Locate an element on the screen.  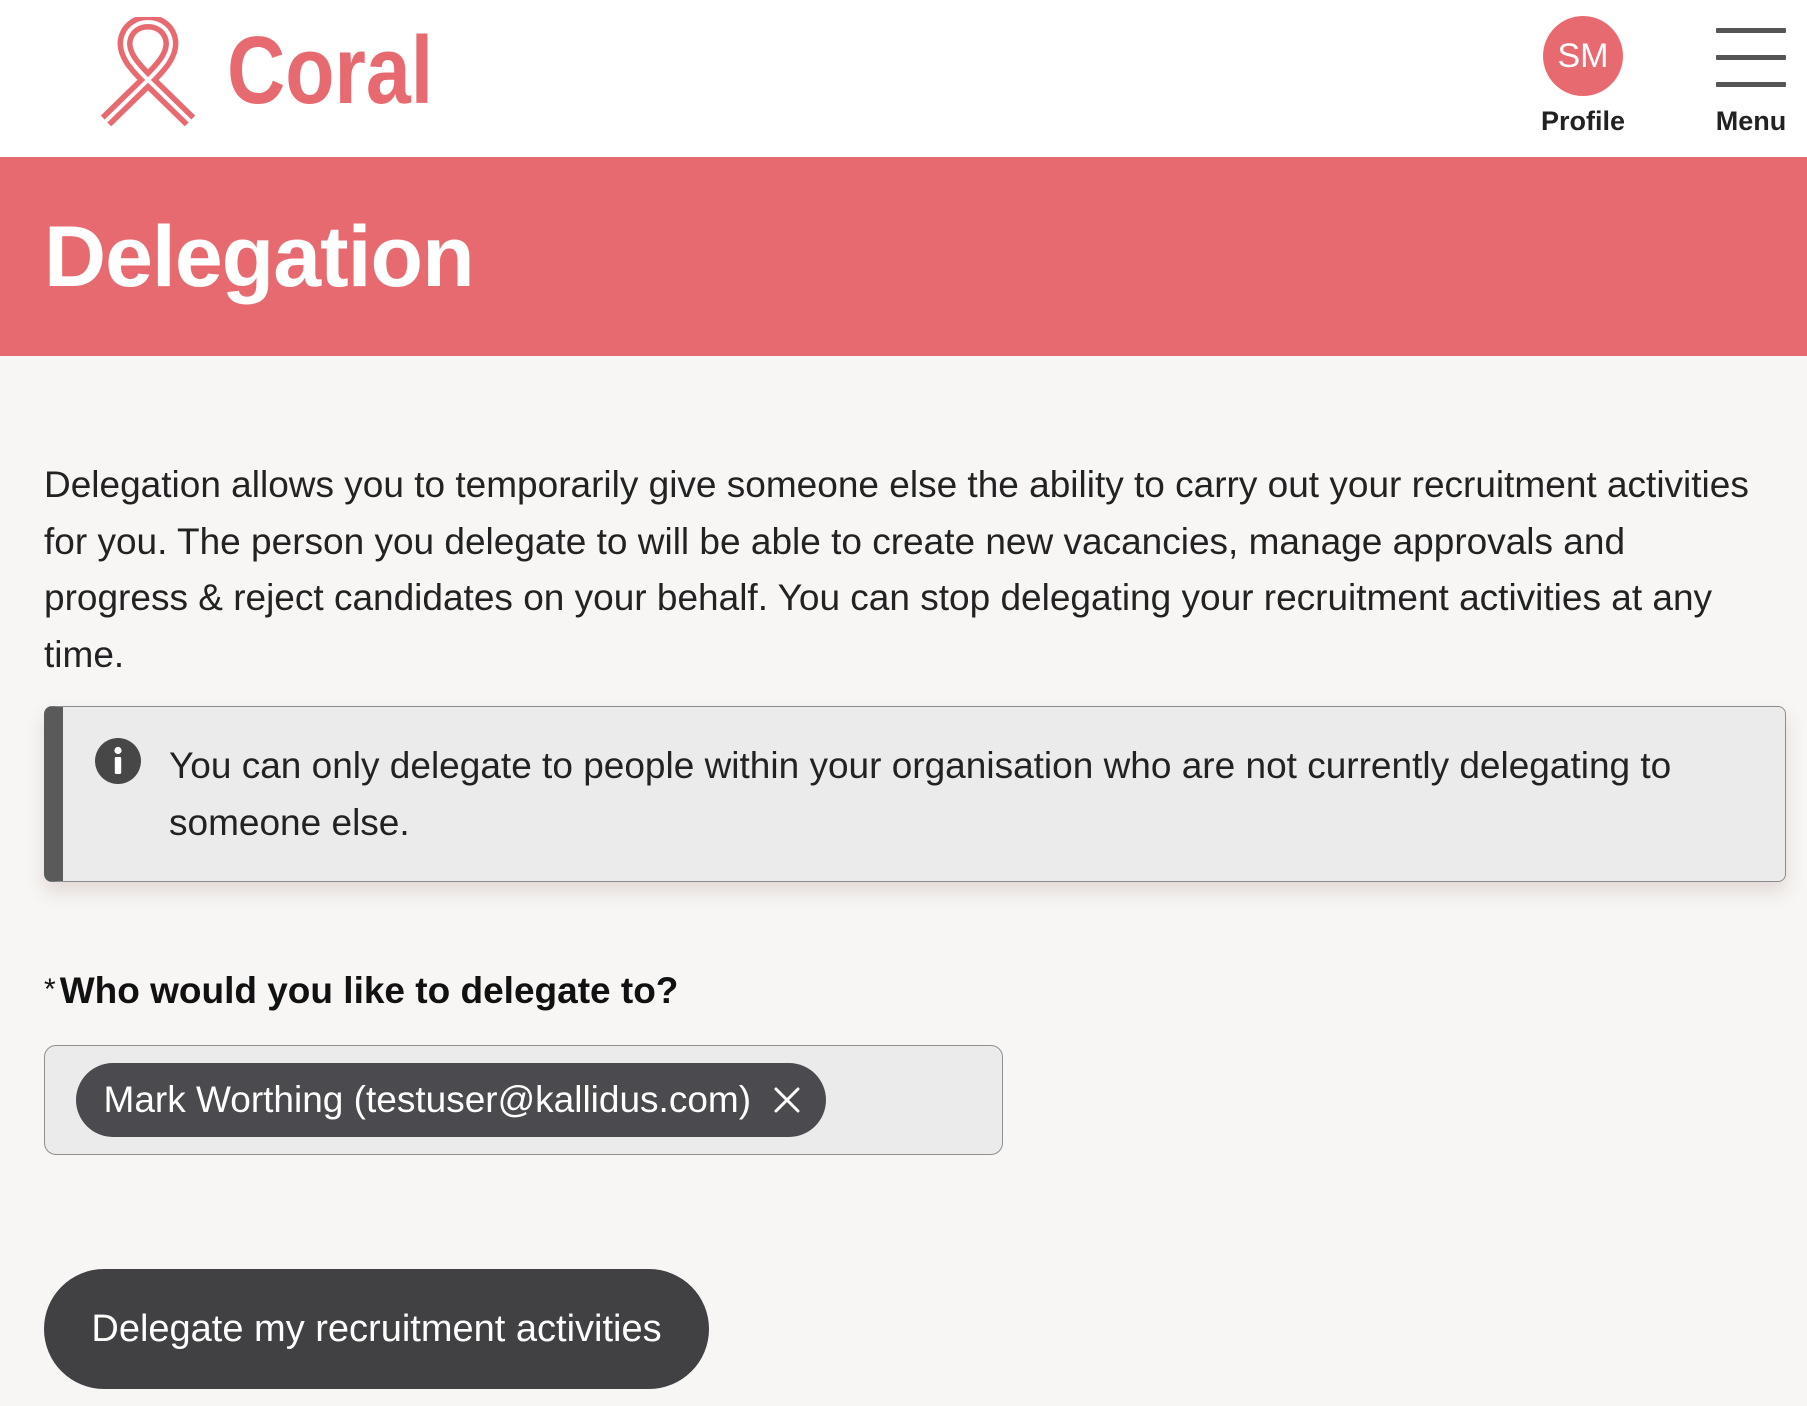
hamburger-menu-icon is located at coordinates (1751, 45).